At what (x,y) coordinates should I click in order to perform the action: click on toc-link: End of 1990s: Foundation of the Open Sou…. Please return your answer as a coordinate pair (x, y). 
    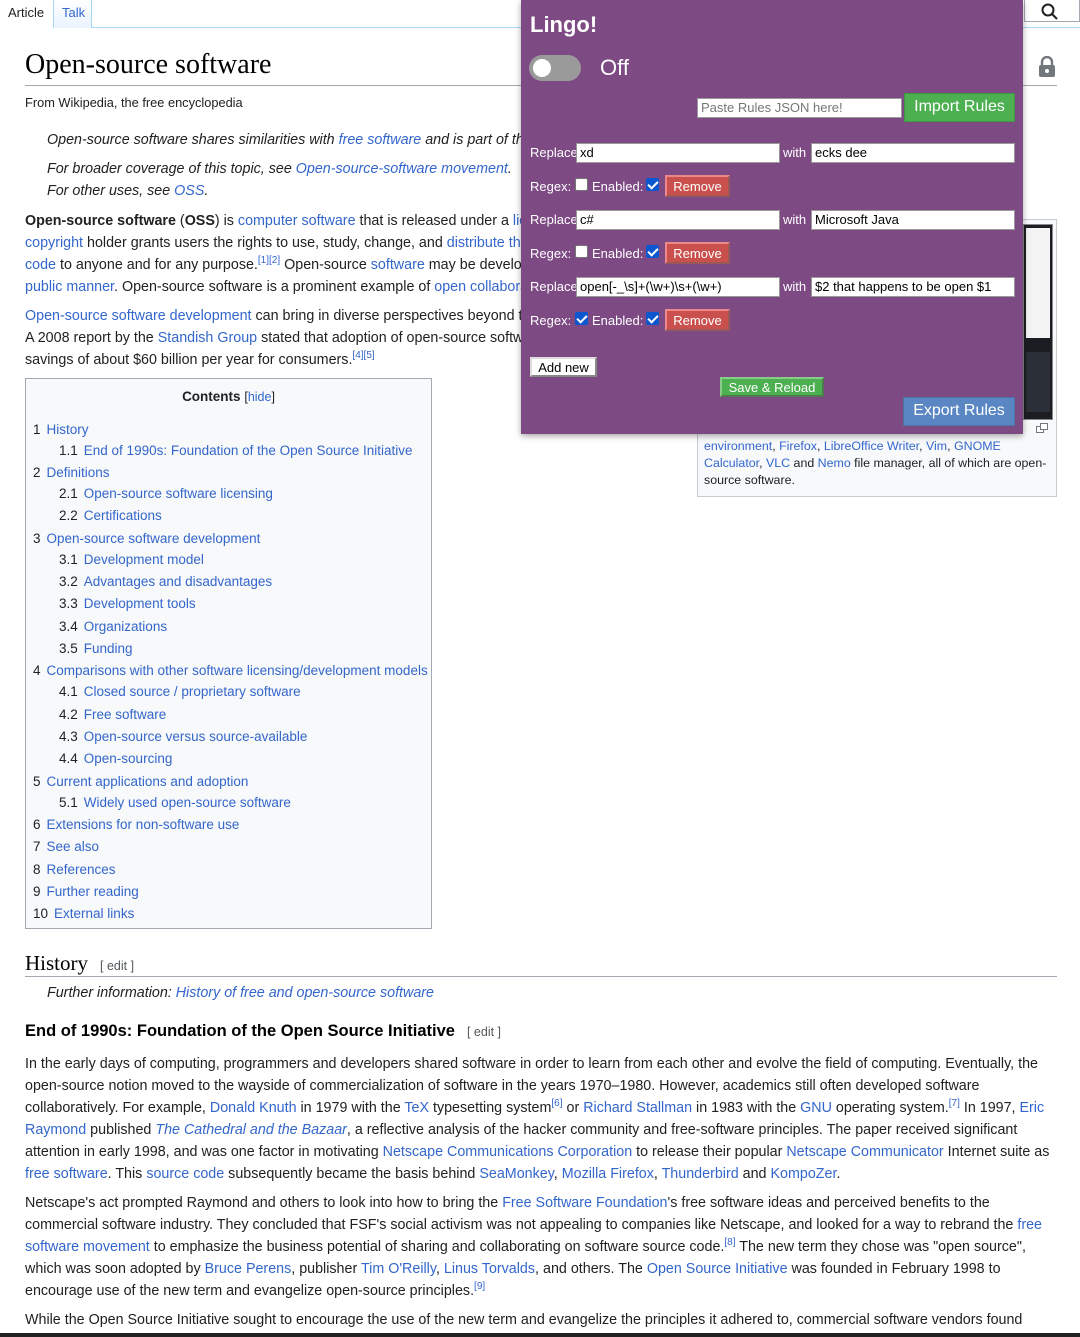
    Looking at the image, I should click on (248, 450).